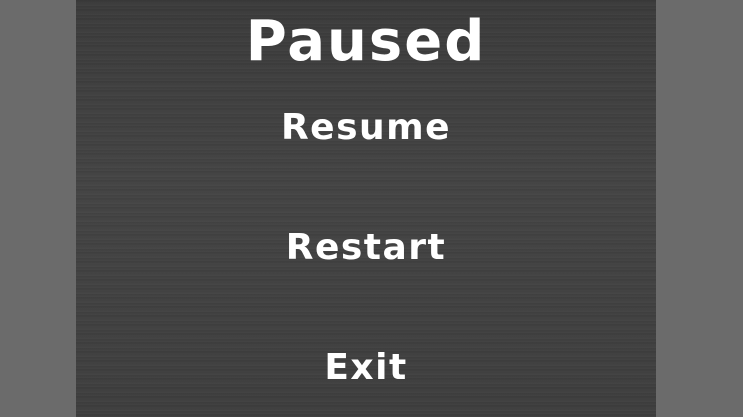 The image size is (743, 417). I want to click on pause-title: Paused, so click(366, 41).